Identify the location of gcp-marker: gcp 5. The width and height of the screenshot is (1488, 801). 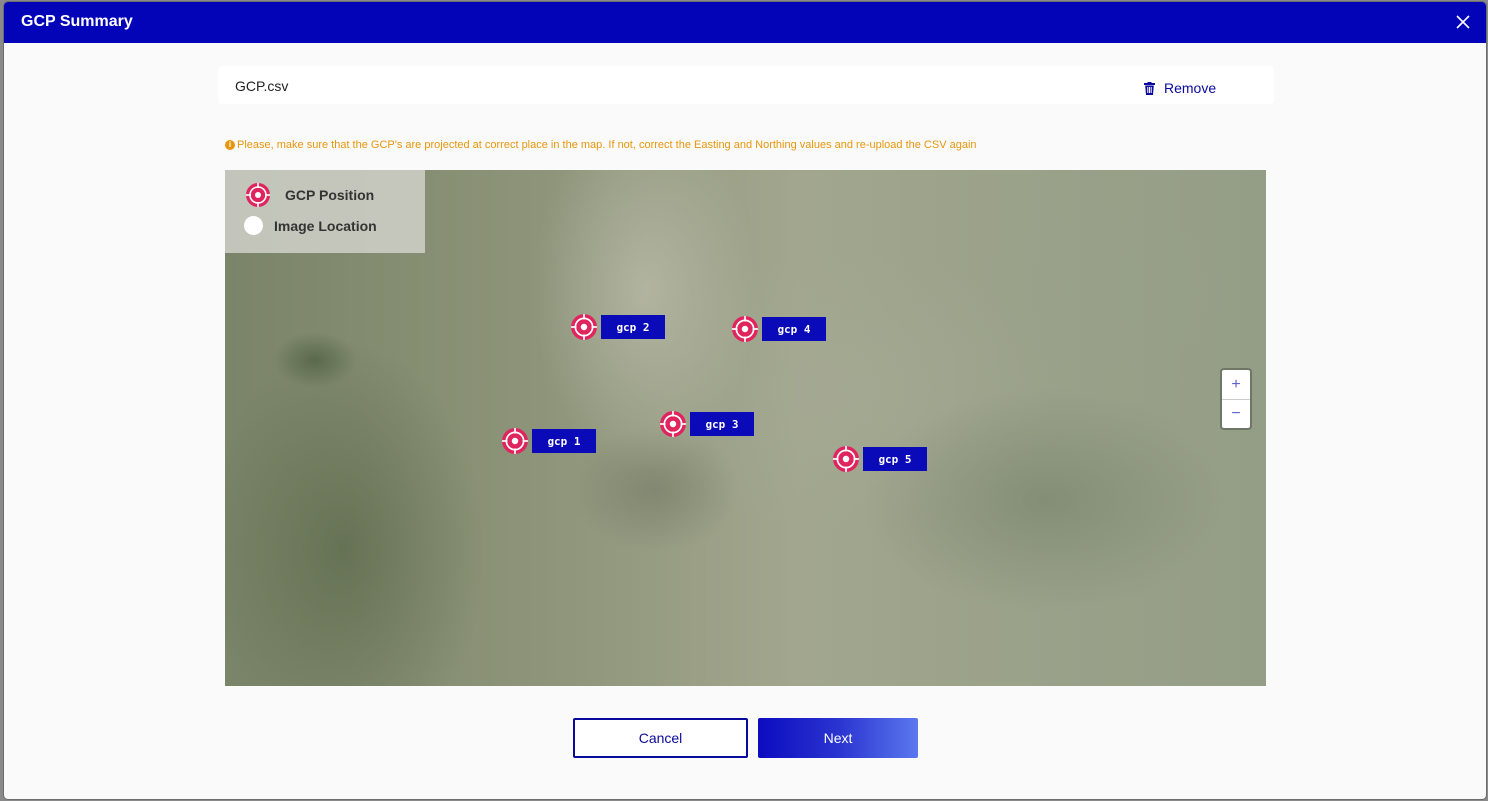
(879, 459).